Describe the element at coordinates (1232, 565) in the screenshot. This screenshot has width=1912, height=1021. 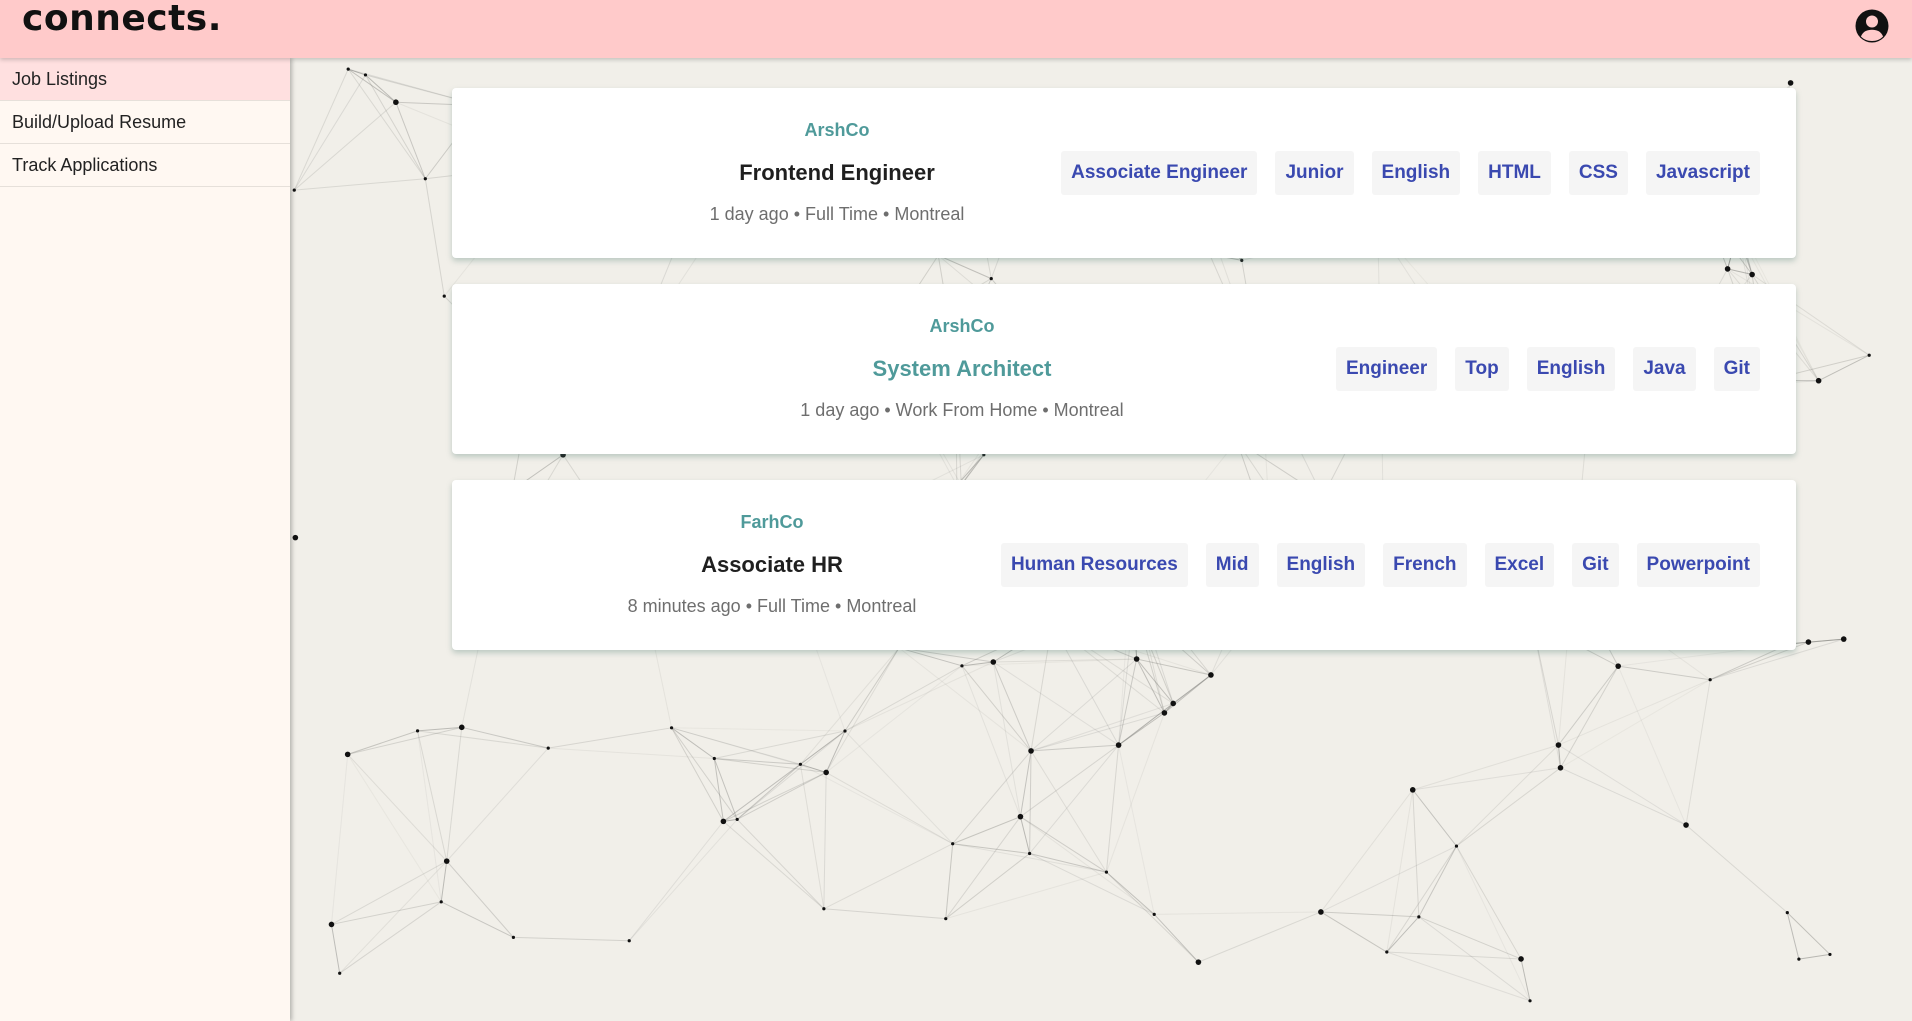
I see `tag: Mid` at that location.